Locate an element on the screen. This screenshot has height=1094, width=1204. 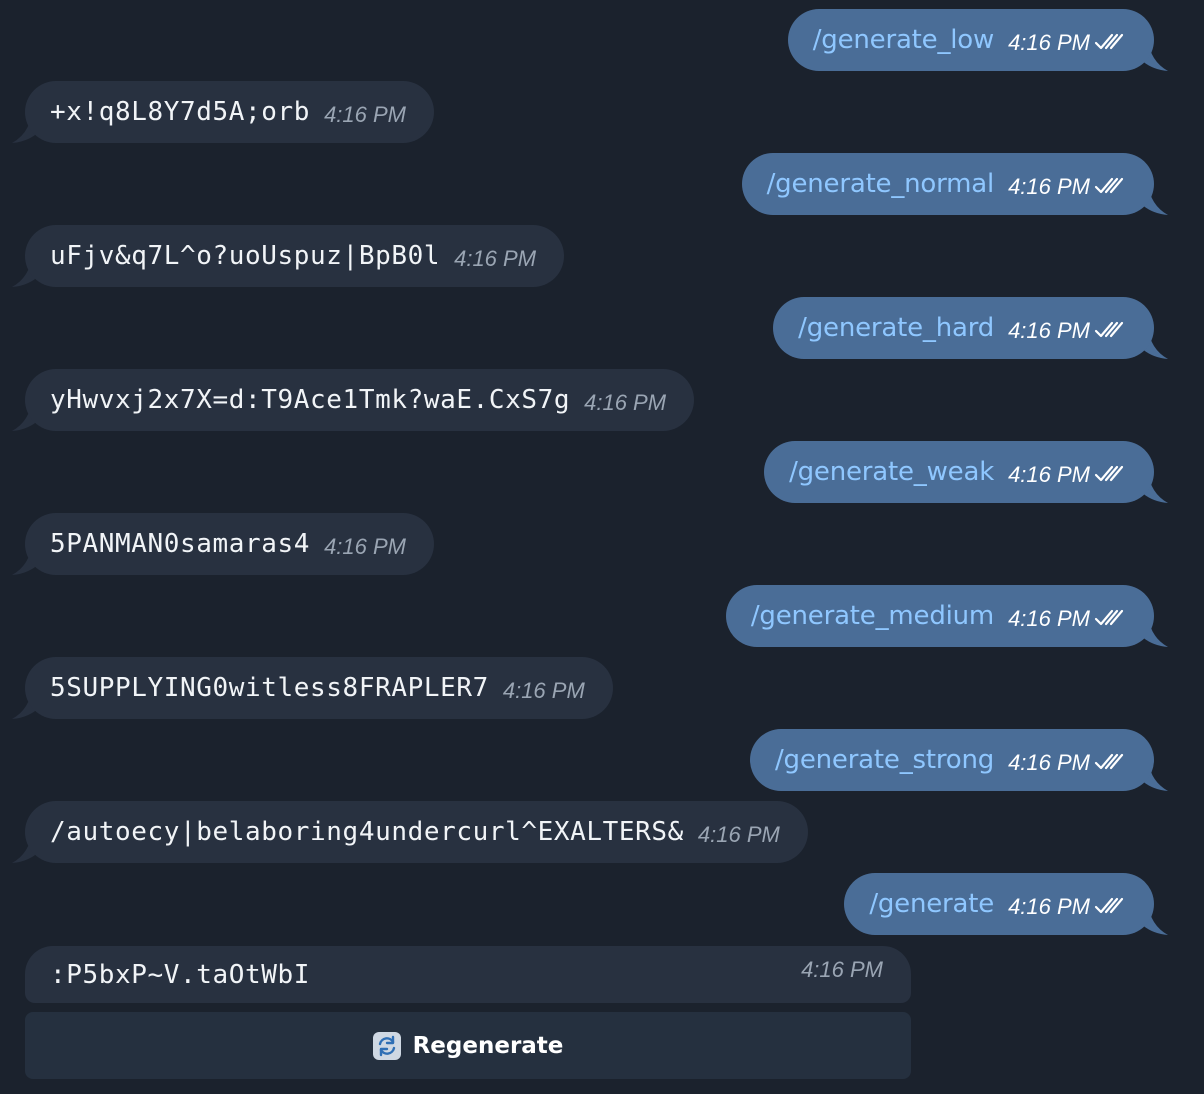
password-text: uFjv&q7L^o?uoUspuz|BpB0l is located at coordinates (245, 256).